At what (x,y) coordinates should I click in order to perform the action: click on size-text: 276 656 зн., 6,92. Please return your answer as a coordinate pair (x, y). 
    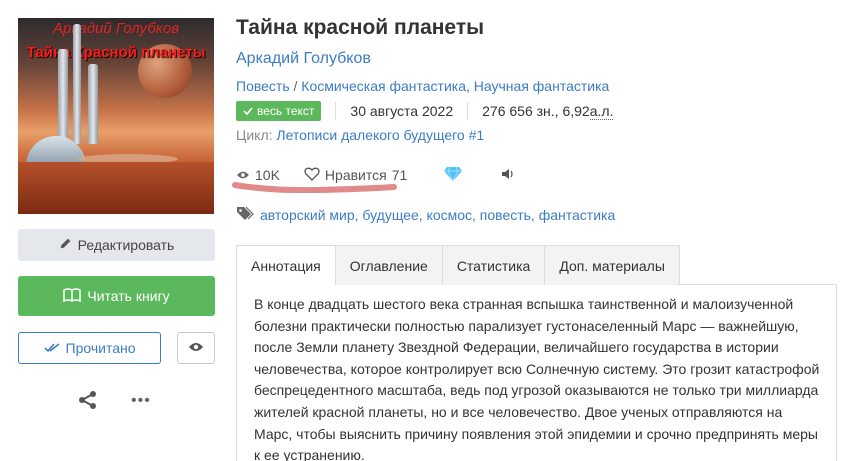
    Looking at the image, I should click on (536, 111).